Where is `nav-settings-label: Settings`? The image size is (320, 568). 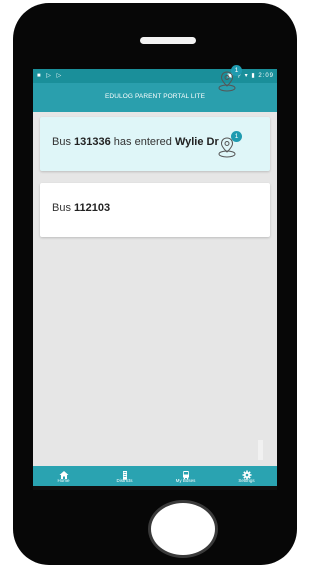 nav-settings-label: Settings is located at coordinates (246, 480).